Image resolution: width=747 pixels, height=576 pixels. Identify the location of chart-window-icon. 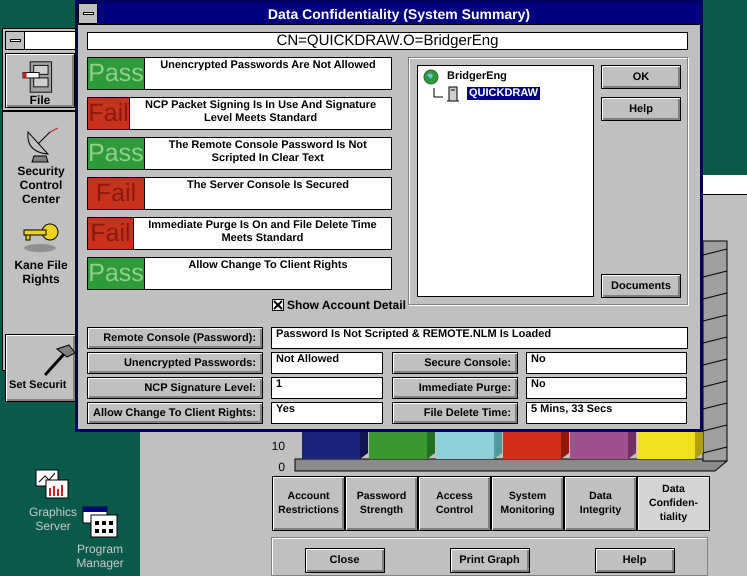
(52, 484).